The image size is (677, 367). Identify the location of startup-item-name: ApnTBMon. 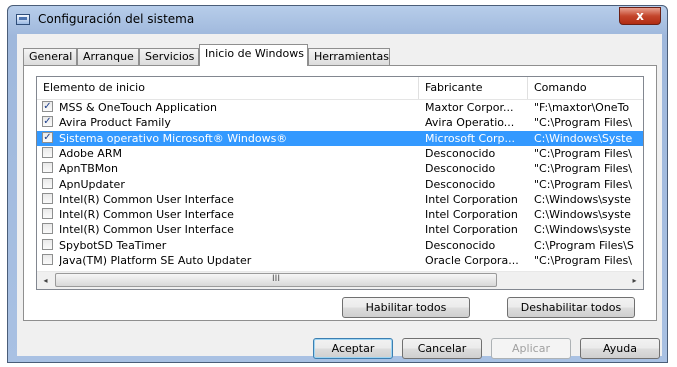
(88, 169).